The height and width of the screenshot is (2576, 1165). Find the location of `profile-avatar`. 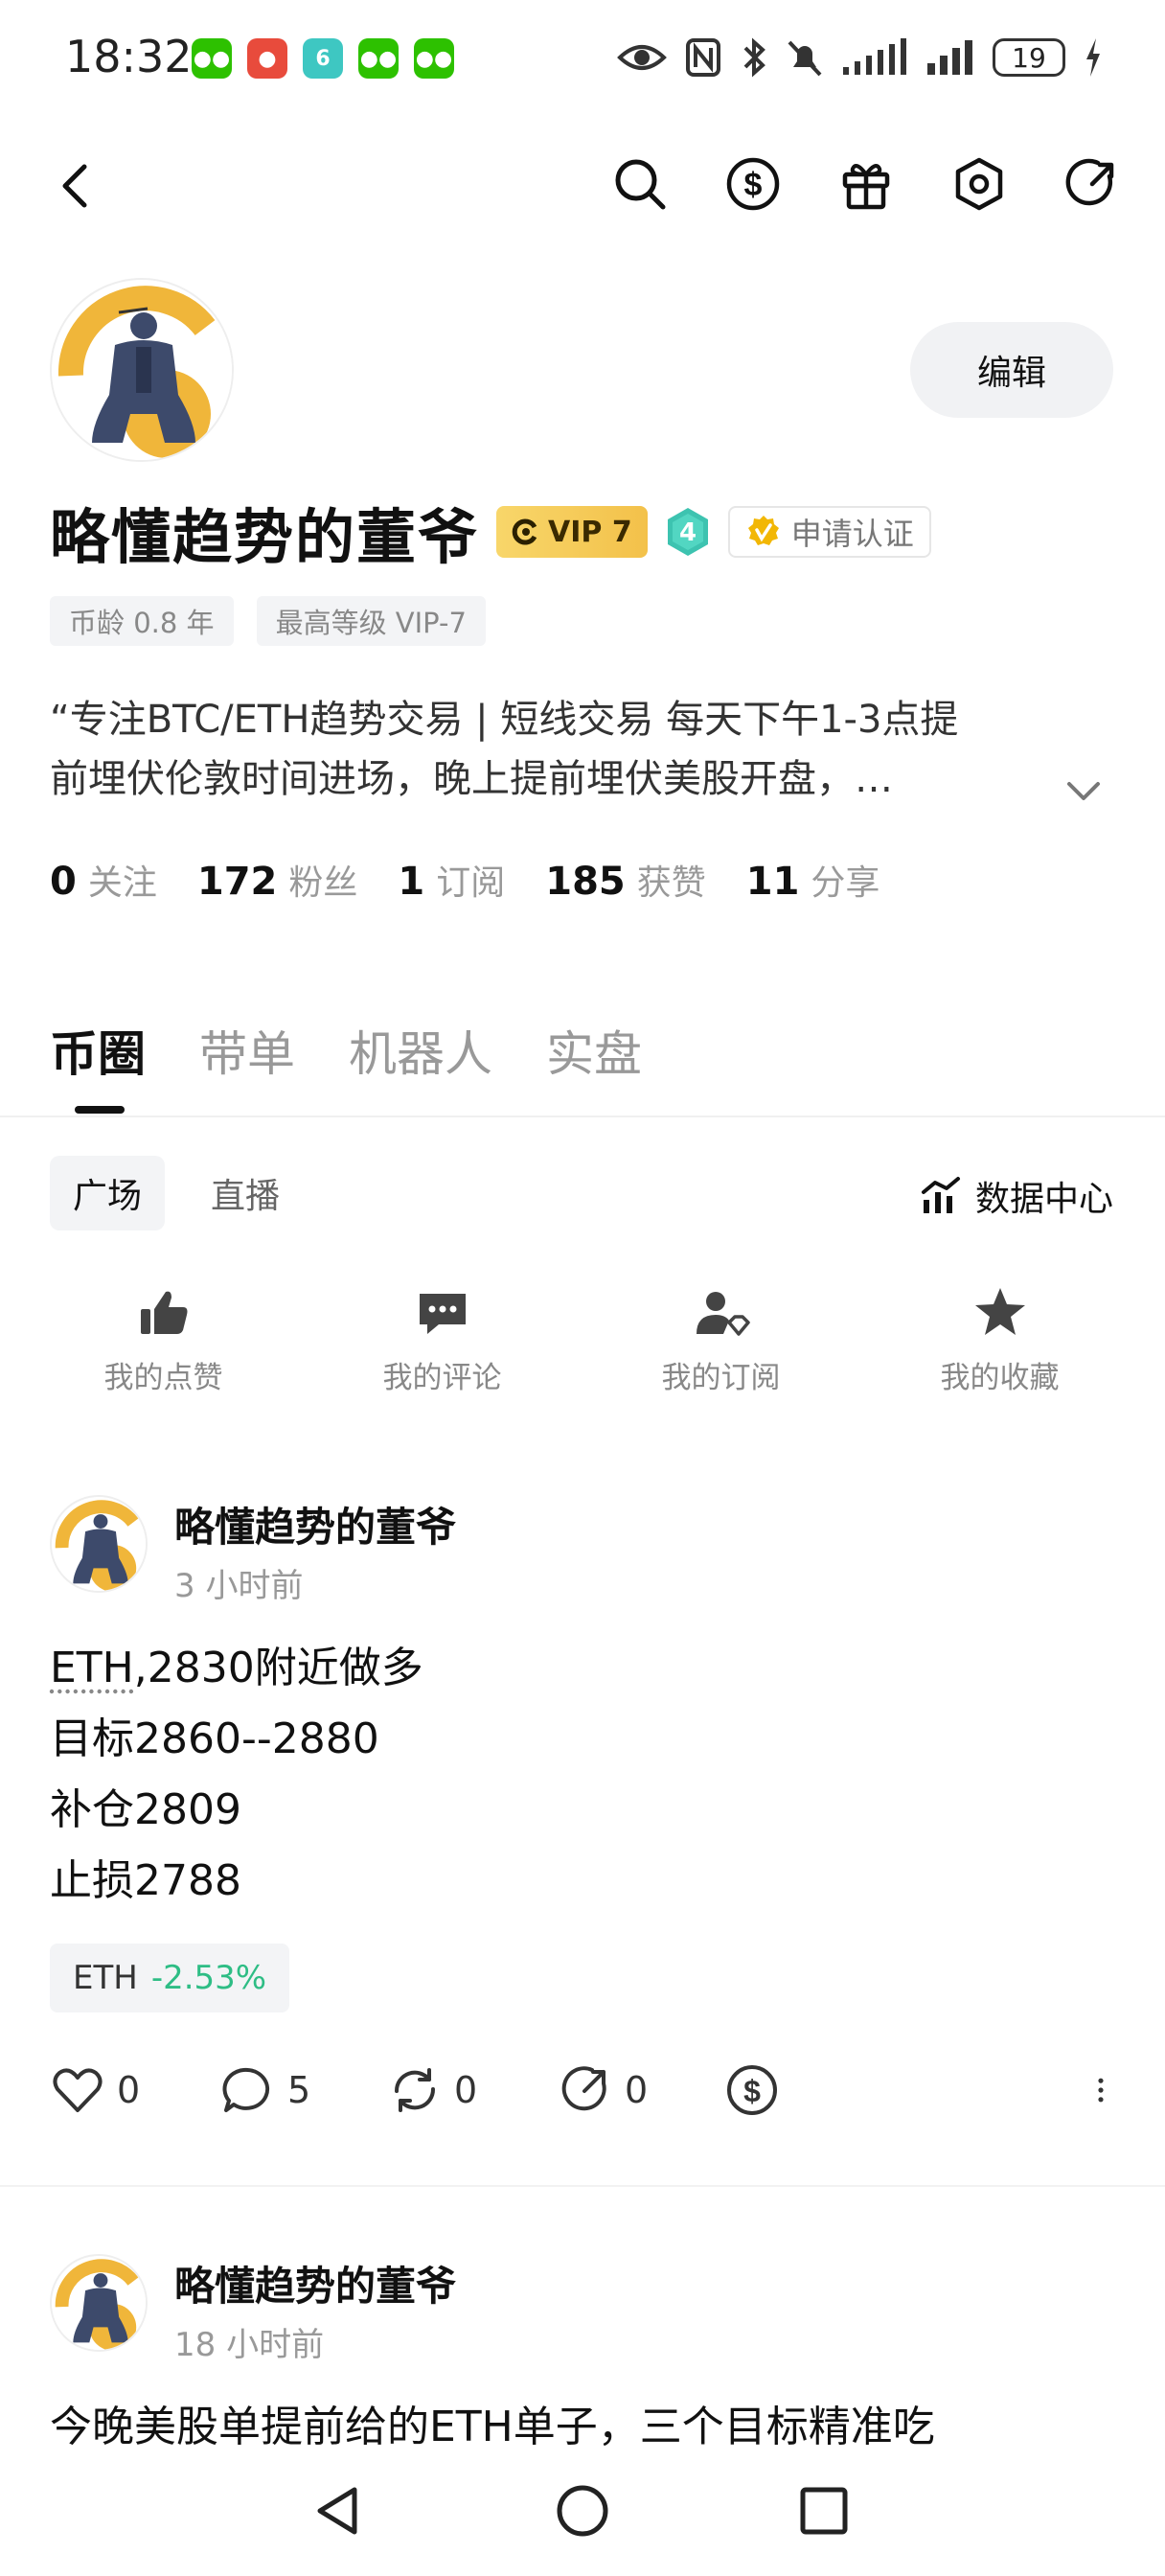

profile-avatar is located at coordinates (142, 370).